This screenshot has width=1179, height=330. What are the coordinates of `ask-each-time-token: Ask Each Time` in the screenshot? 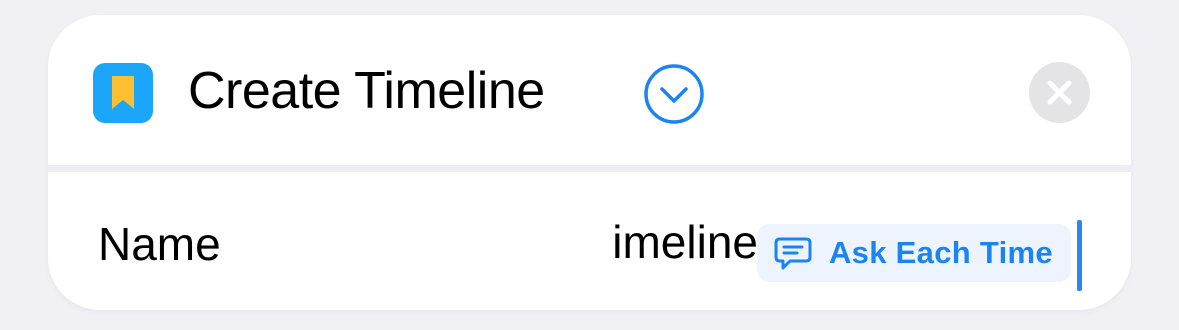 It's located at (914, 253).